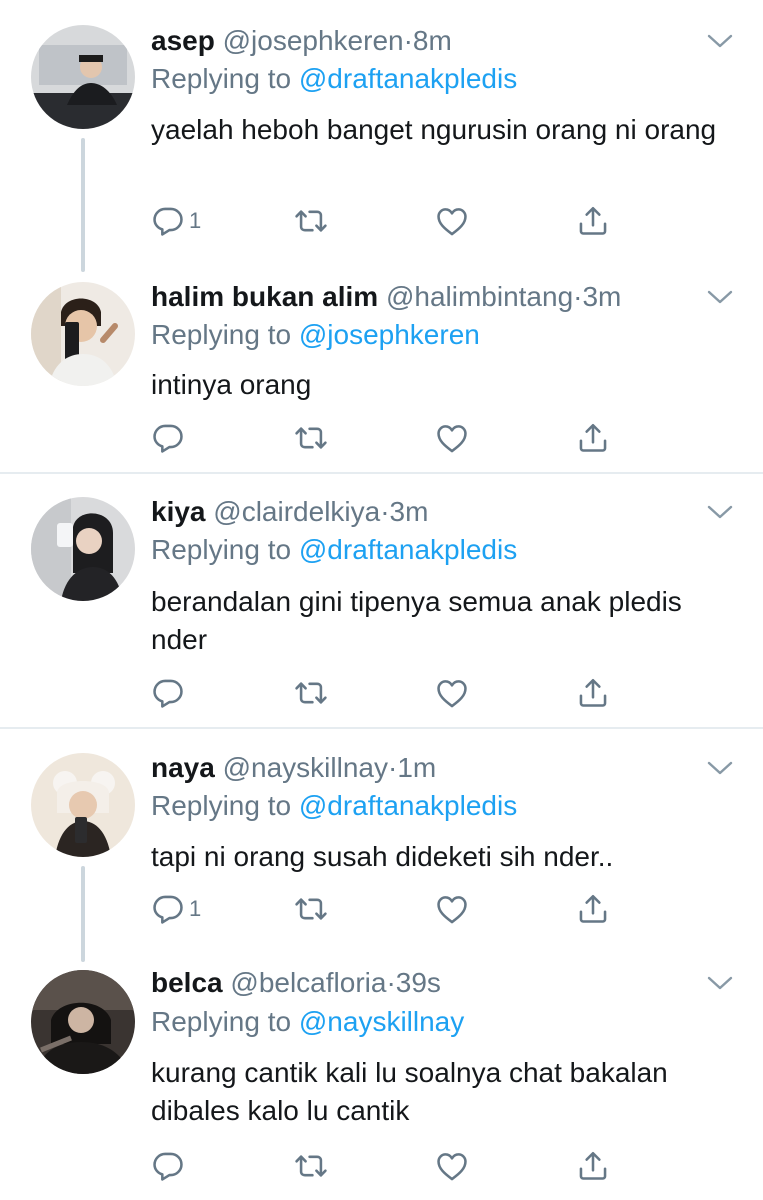  What do you see at coordinates (178, 511) in the screenshot?
I see `display-name: kiya` at bounding box center [178, 511].